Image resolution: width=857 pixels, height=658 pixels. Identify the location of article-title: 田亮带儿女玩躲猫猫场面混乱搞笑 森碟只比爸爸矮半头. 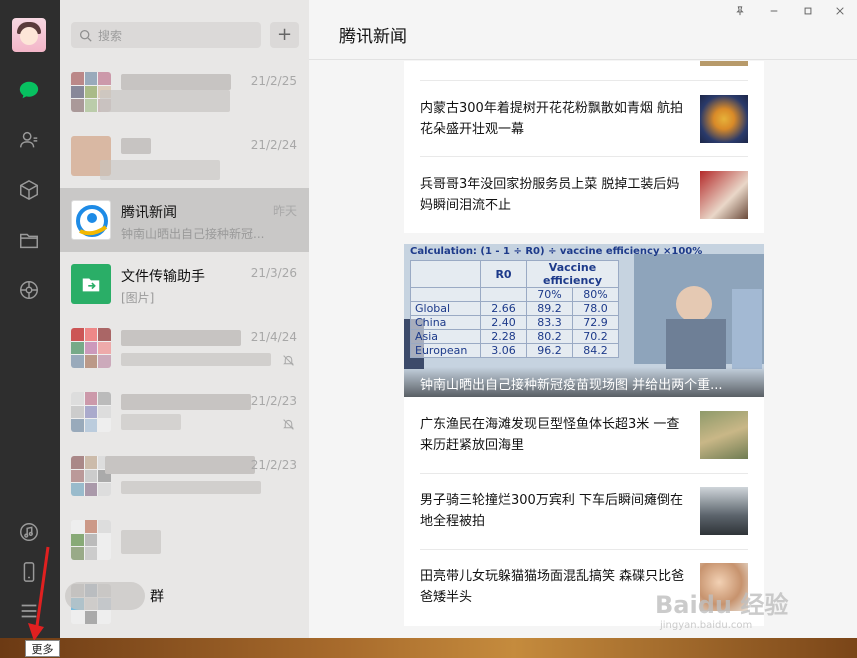
(552, 587).